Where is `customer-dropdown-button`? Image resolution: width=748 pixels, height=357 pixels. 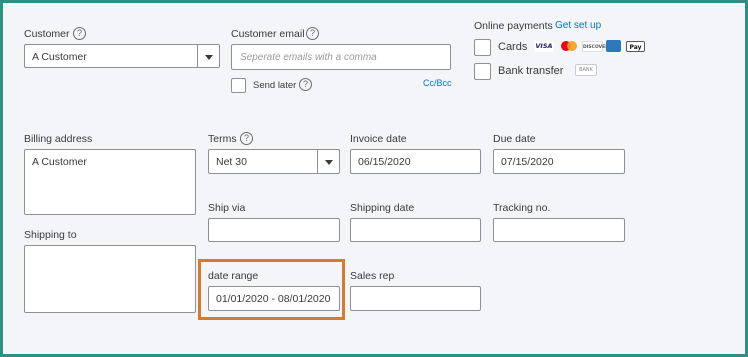 customer-dropdown-button is located at coordinates (208, 56).